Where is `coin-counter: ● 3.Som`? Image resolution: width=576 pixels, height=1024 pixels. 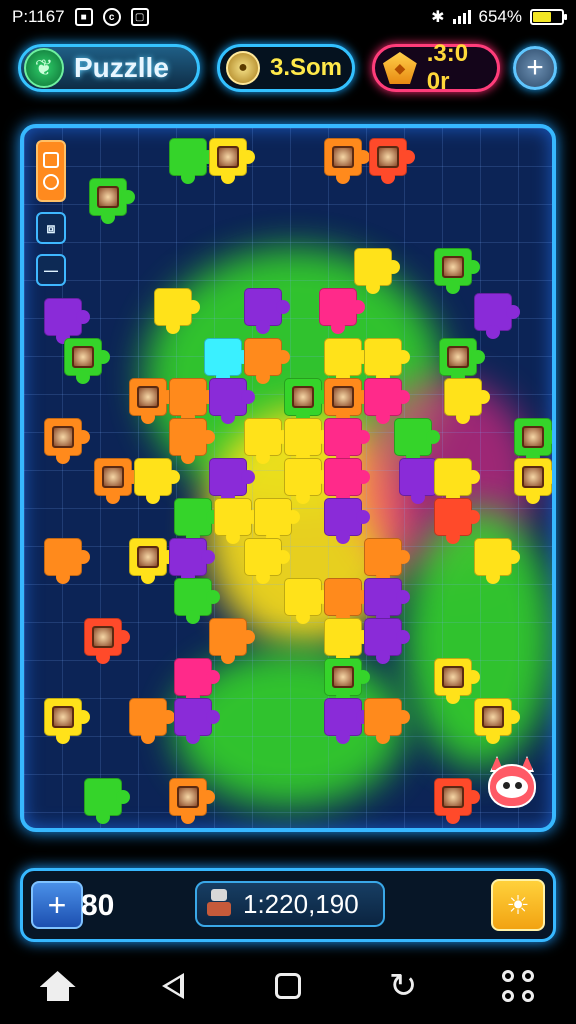 coin-counter: ● 3.Som is located at coordinates (286, 68).